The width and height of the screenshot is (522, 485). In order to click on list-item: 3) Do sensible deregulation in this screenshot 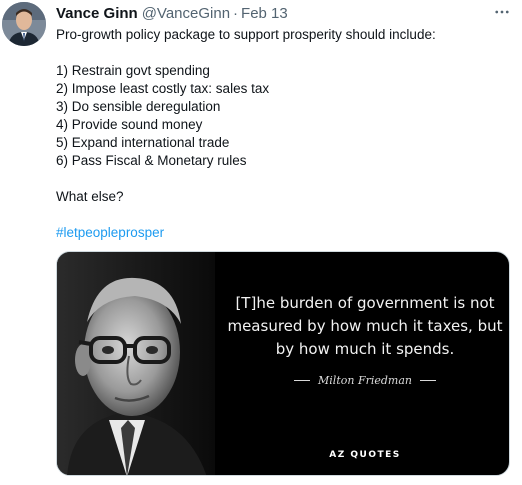, I will do `click(138, 106)`.